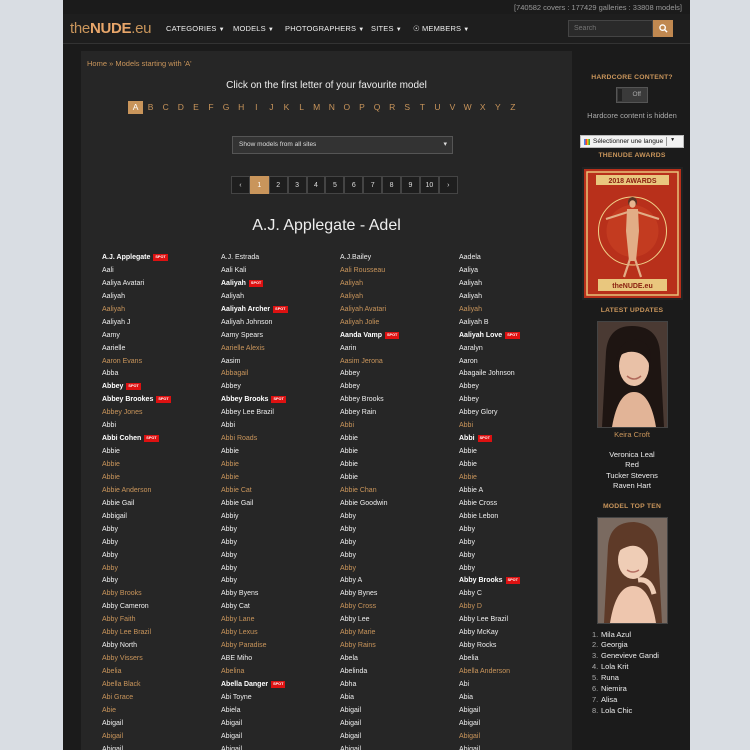 This screenshot has width=750, height=750. Describe the element at coordinates (195, 107) in the screenshot. I see `letter-e: E` at that location.